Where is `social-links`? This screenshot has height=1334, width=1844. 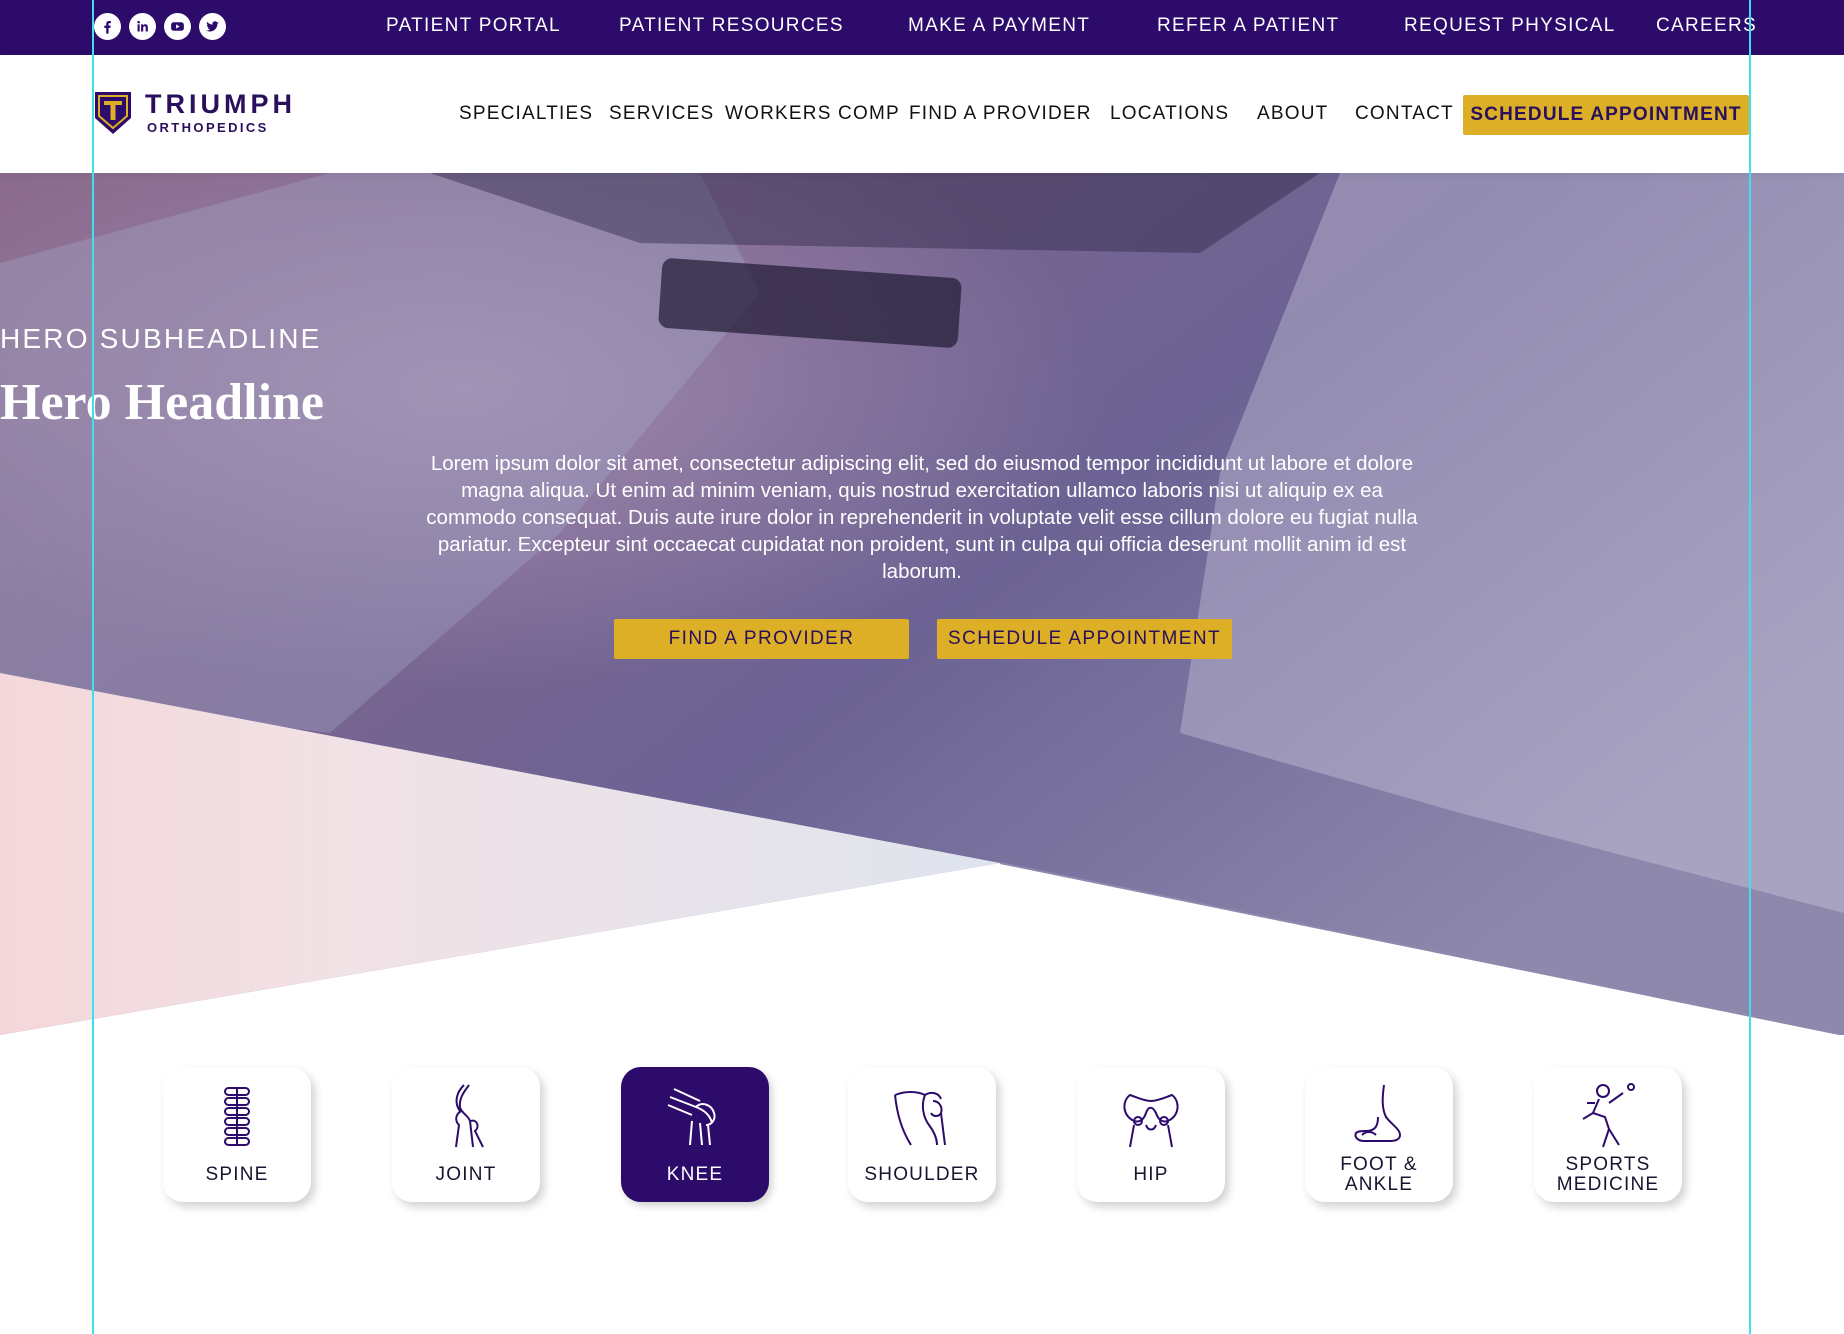
social-links is located at coordinates (160, 26).